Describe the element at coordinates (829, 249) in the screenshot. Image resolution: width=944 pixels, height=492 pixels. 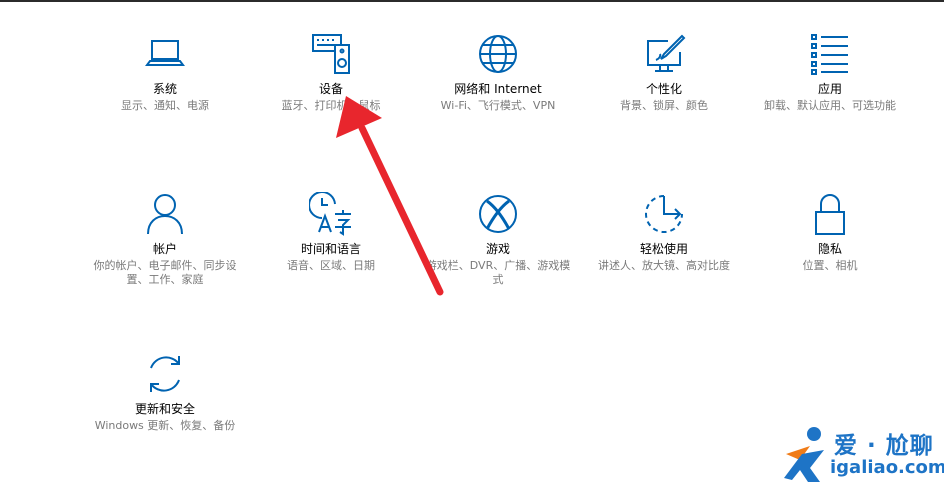
I see `tile-title: 隐私` at that location.